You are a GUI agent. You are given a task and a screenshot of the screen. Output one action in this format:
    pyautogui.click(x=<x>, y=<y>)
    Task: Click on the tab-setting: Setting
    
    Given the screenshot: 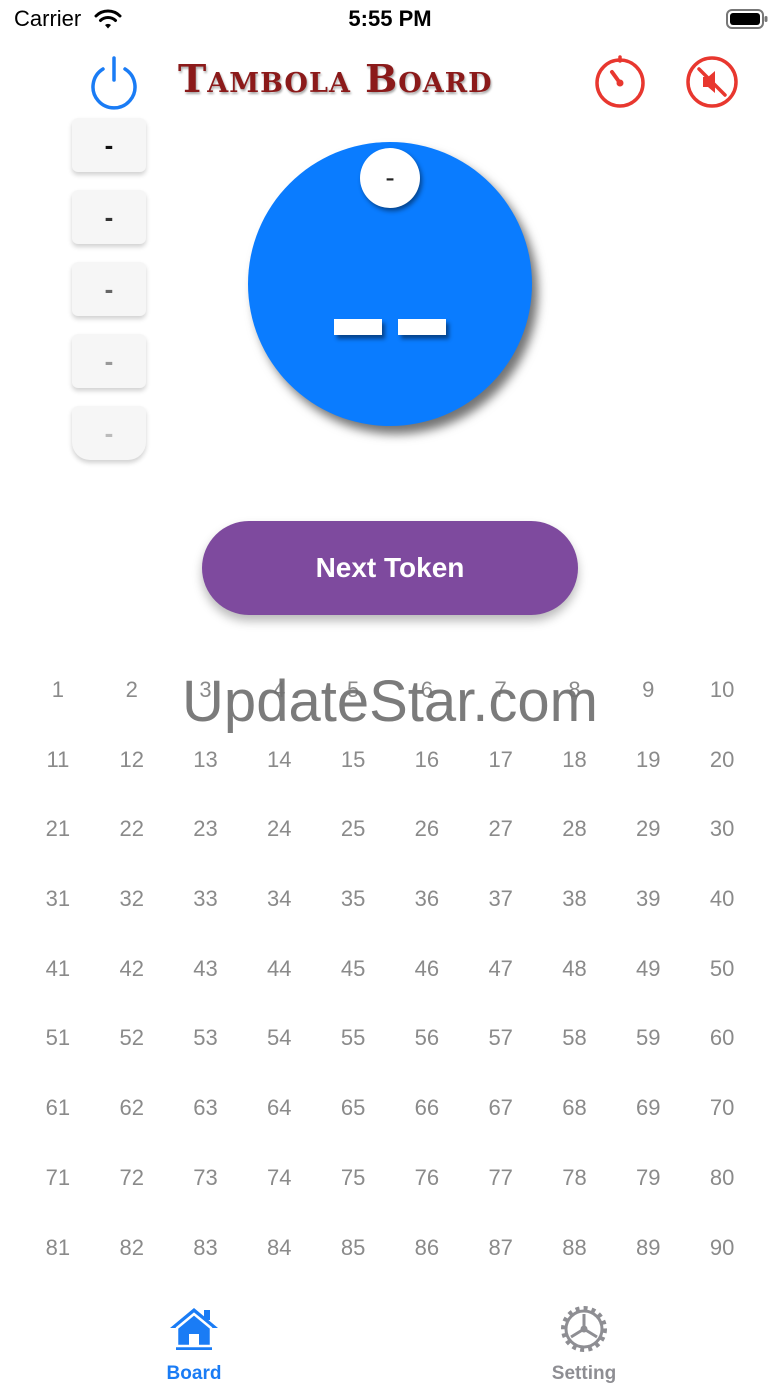 What is the action you would take?
    pyautogui.click(x=584, y=1344)
    